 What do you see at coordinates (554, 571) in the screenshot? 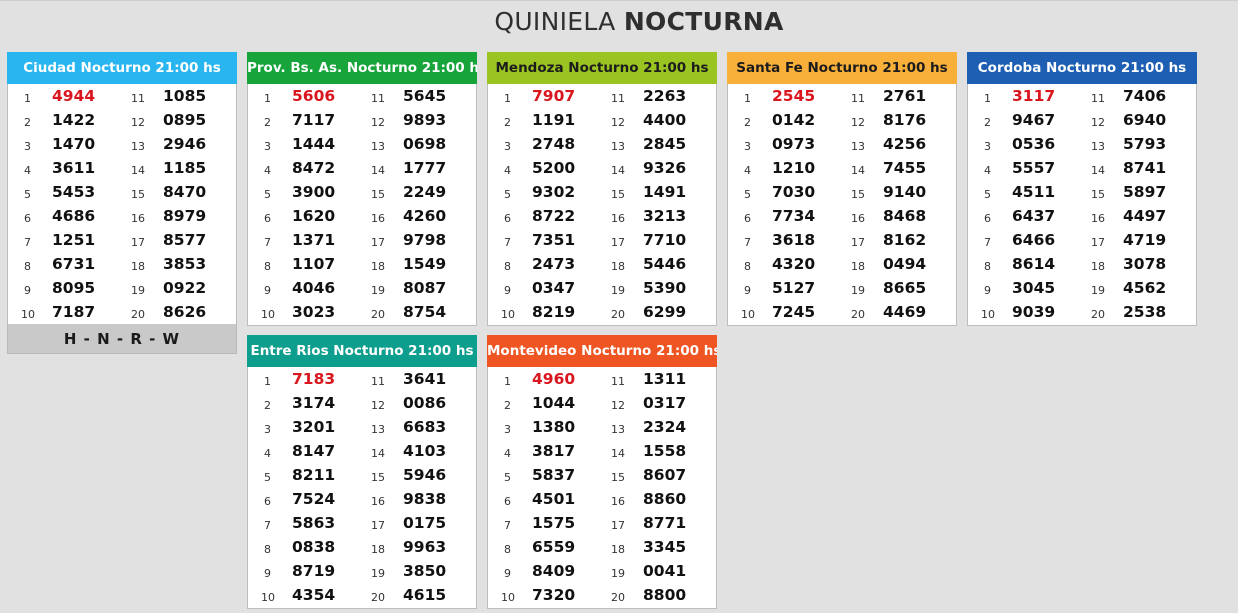
I see `drawn-number: 8409` at bounding box center [554, 571].